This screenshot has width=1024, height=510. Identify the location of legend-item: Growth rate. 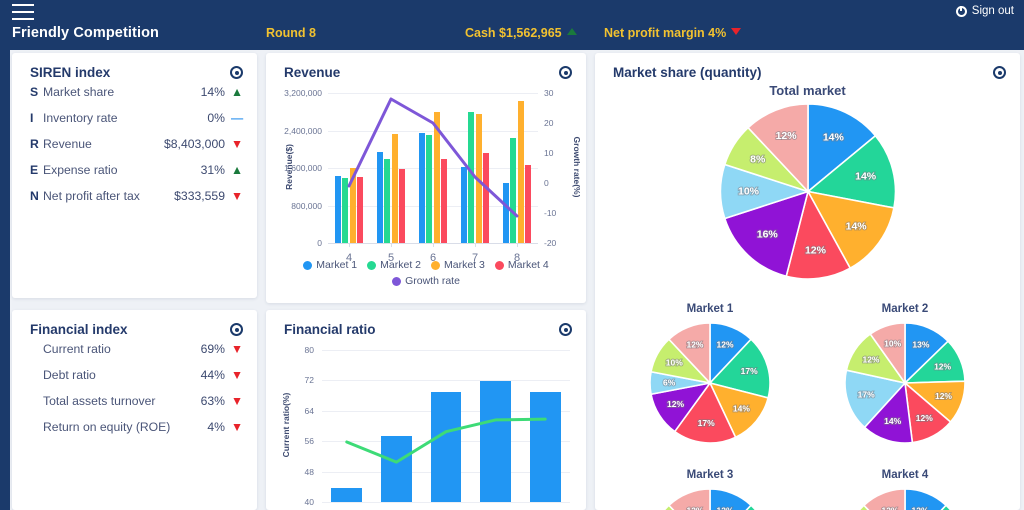
(426, 281).